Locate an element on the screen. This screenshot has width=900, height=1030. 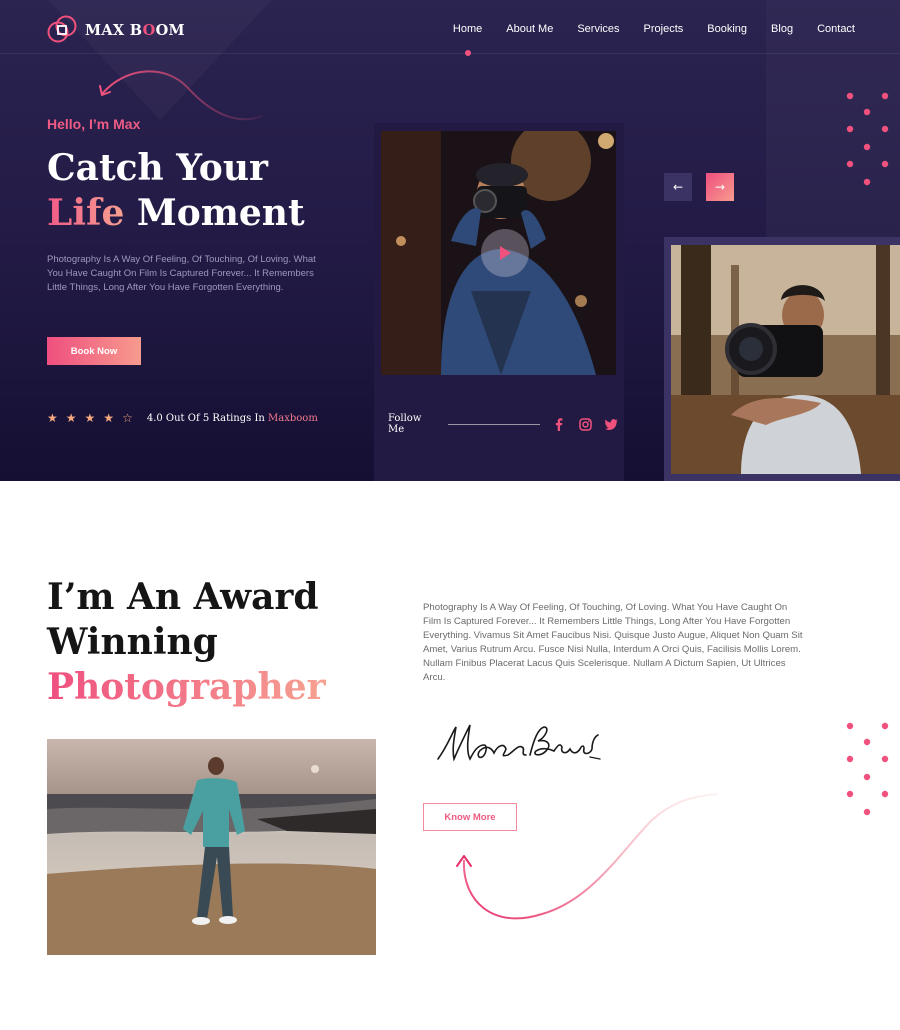
logo-icon is located at coordinates (62, 29).